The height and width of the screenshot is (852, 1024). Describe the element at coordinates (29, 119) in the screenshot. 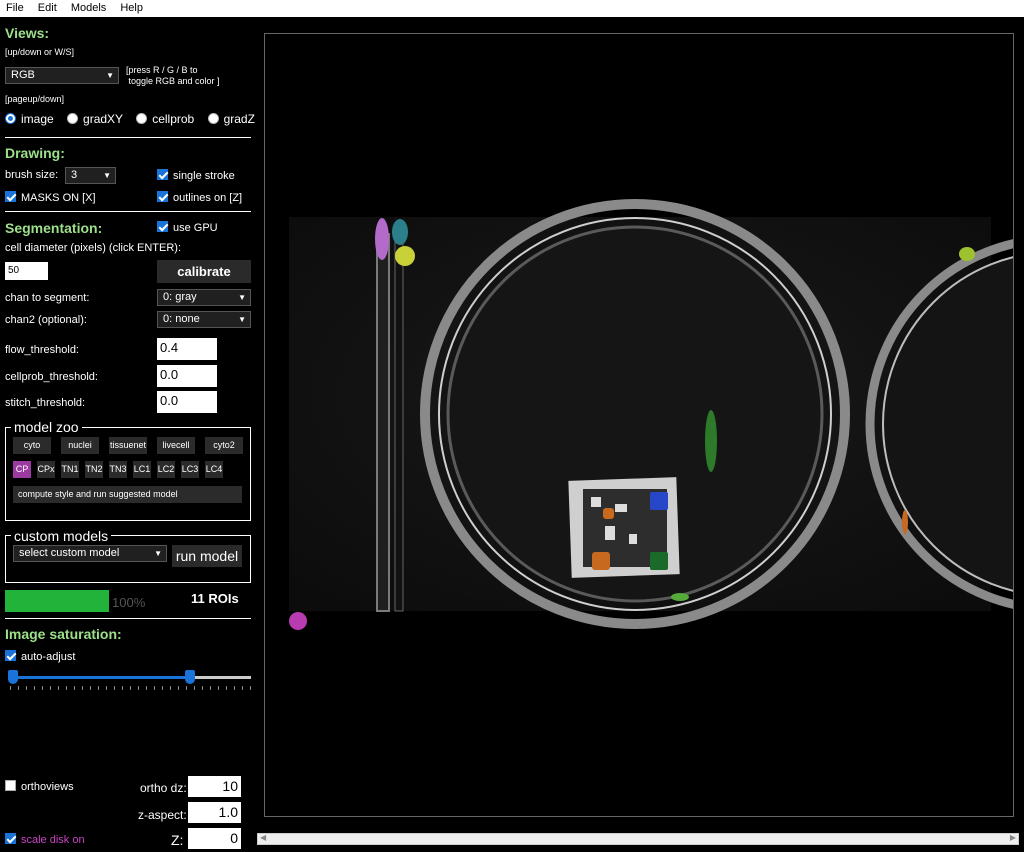

I see `radio-image: image` at that location.